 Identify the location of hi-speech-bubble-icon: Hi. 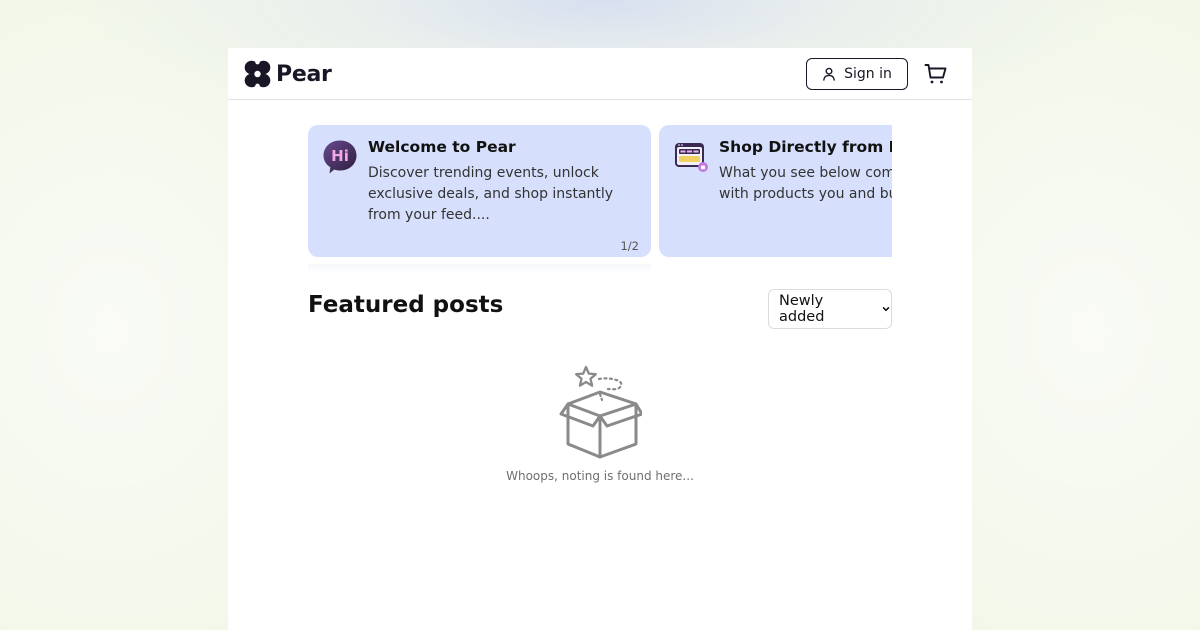
(340, 157).